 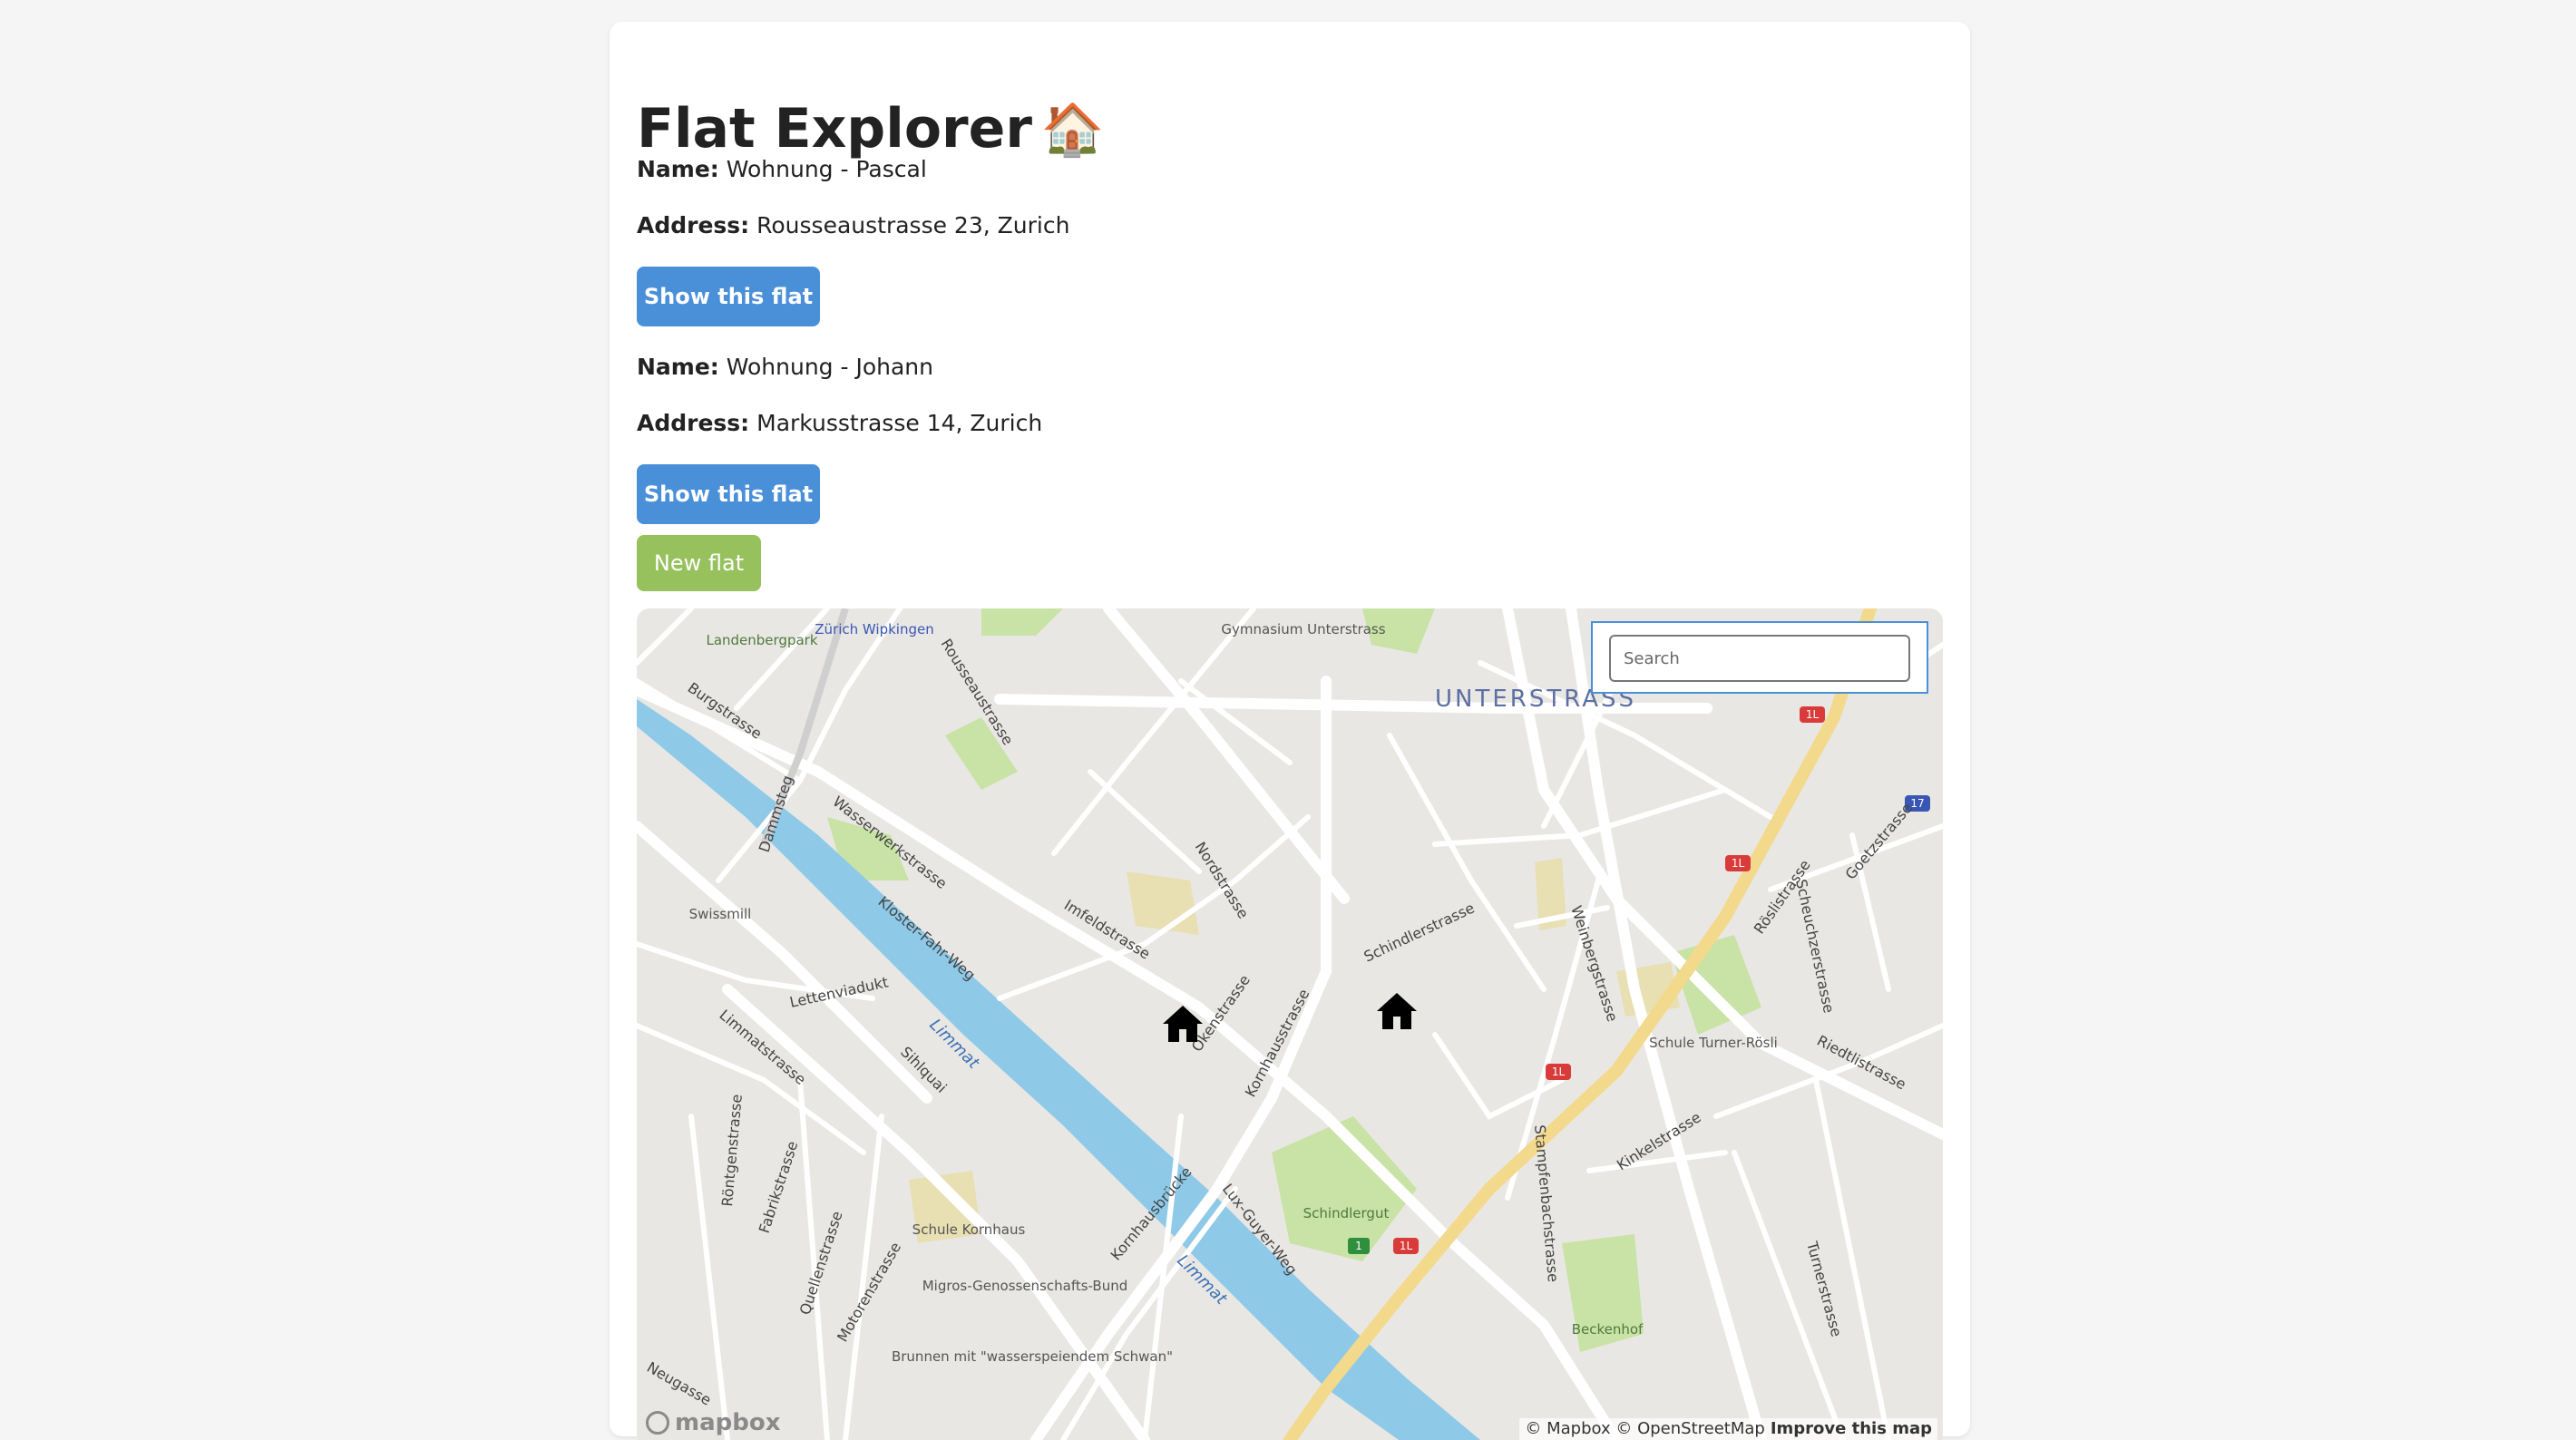 I want to click on poi-label: Beckenhof, so click(x=1608, y=1330).